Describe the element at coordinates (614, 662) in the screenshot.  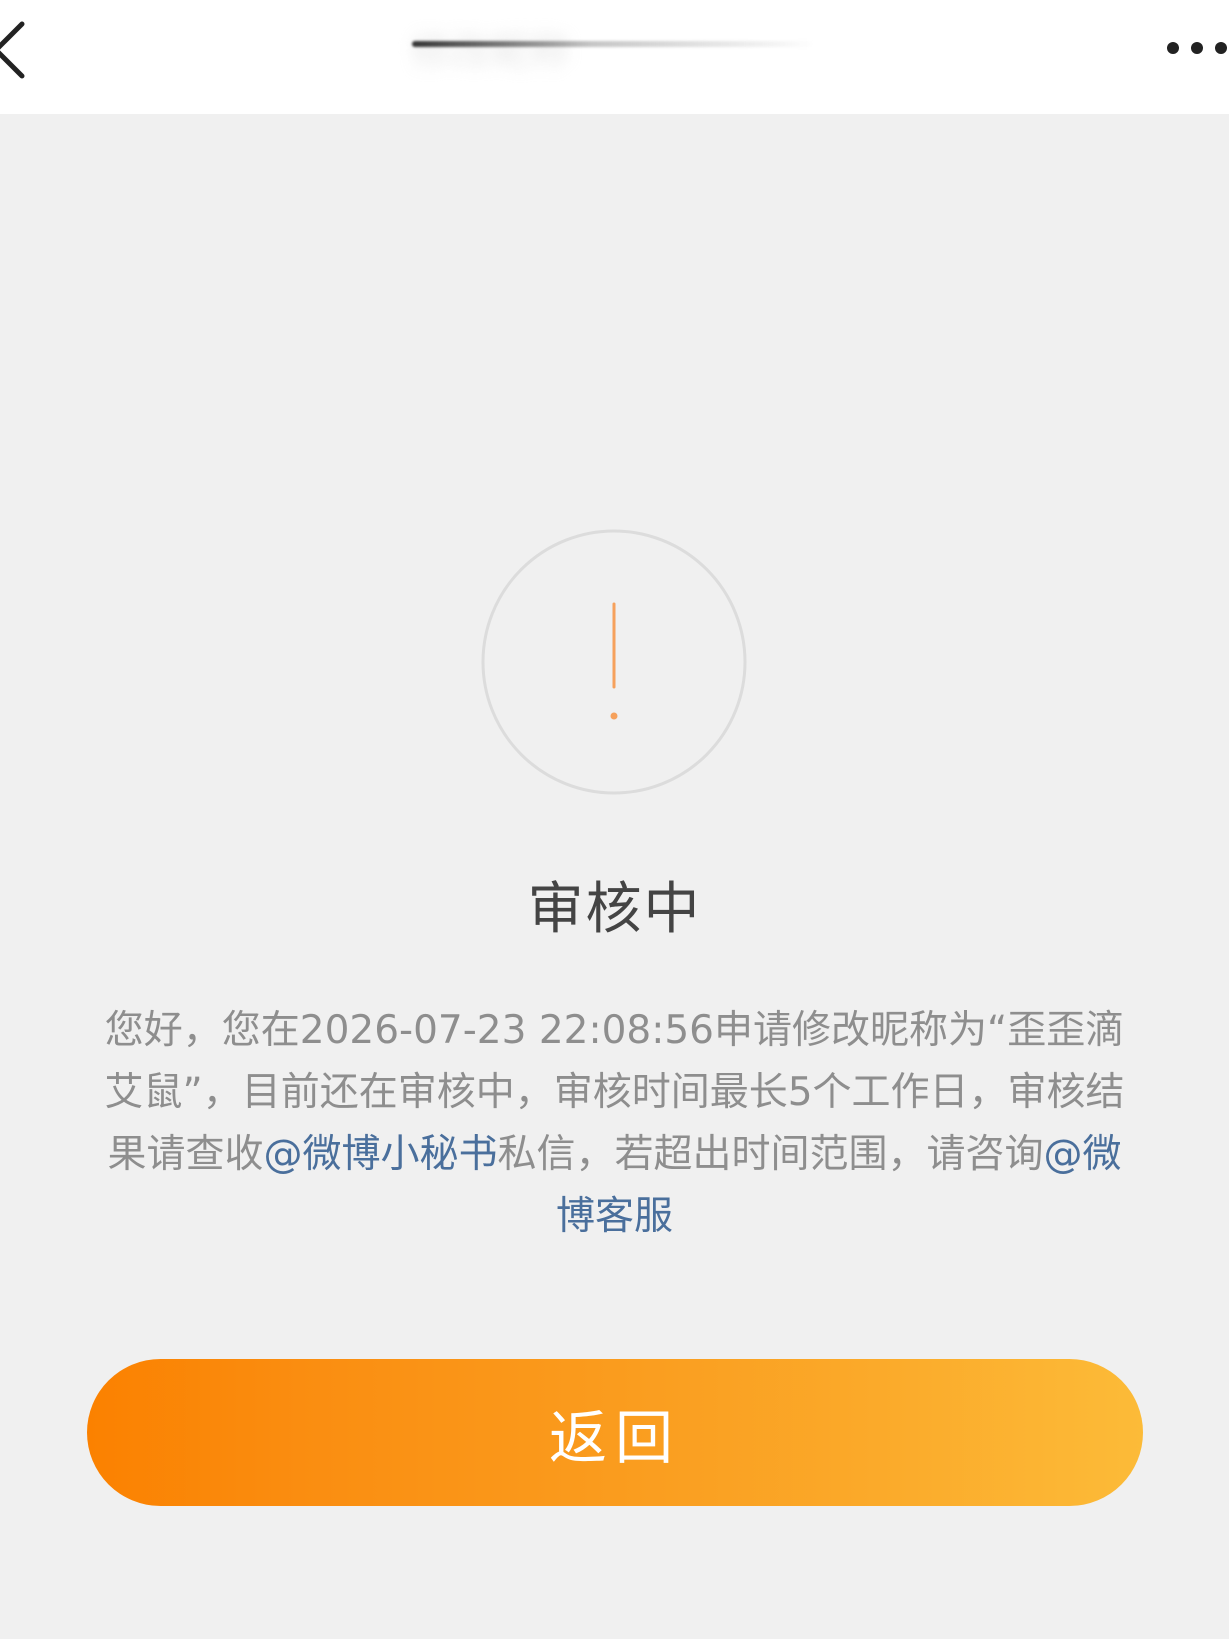
I see `exclamation-circle-icon` at that location.